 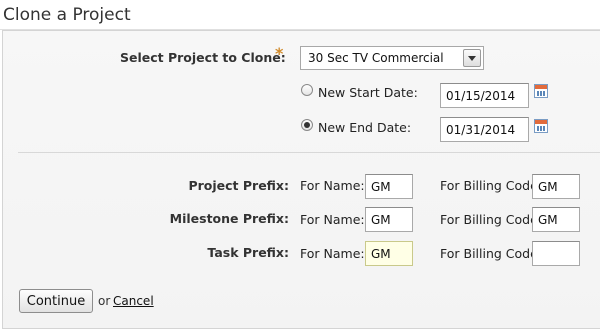 What do you see at coordinates (229, 218) in the screenshot?
I see `milestone-prefix-label: Milestone Prefix:` at bounding box center [229, 218].